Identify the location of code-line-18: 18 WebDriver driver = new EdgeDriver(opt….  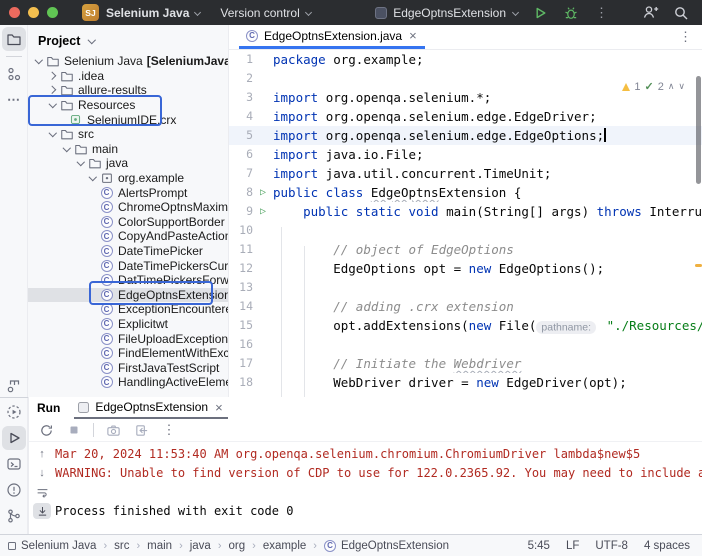
(465, 382).